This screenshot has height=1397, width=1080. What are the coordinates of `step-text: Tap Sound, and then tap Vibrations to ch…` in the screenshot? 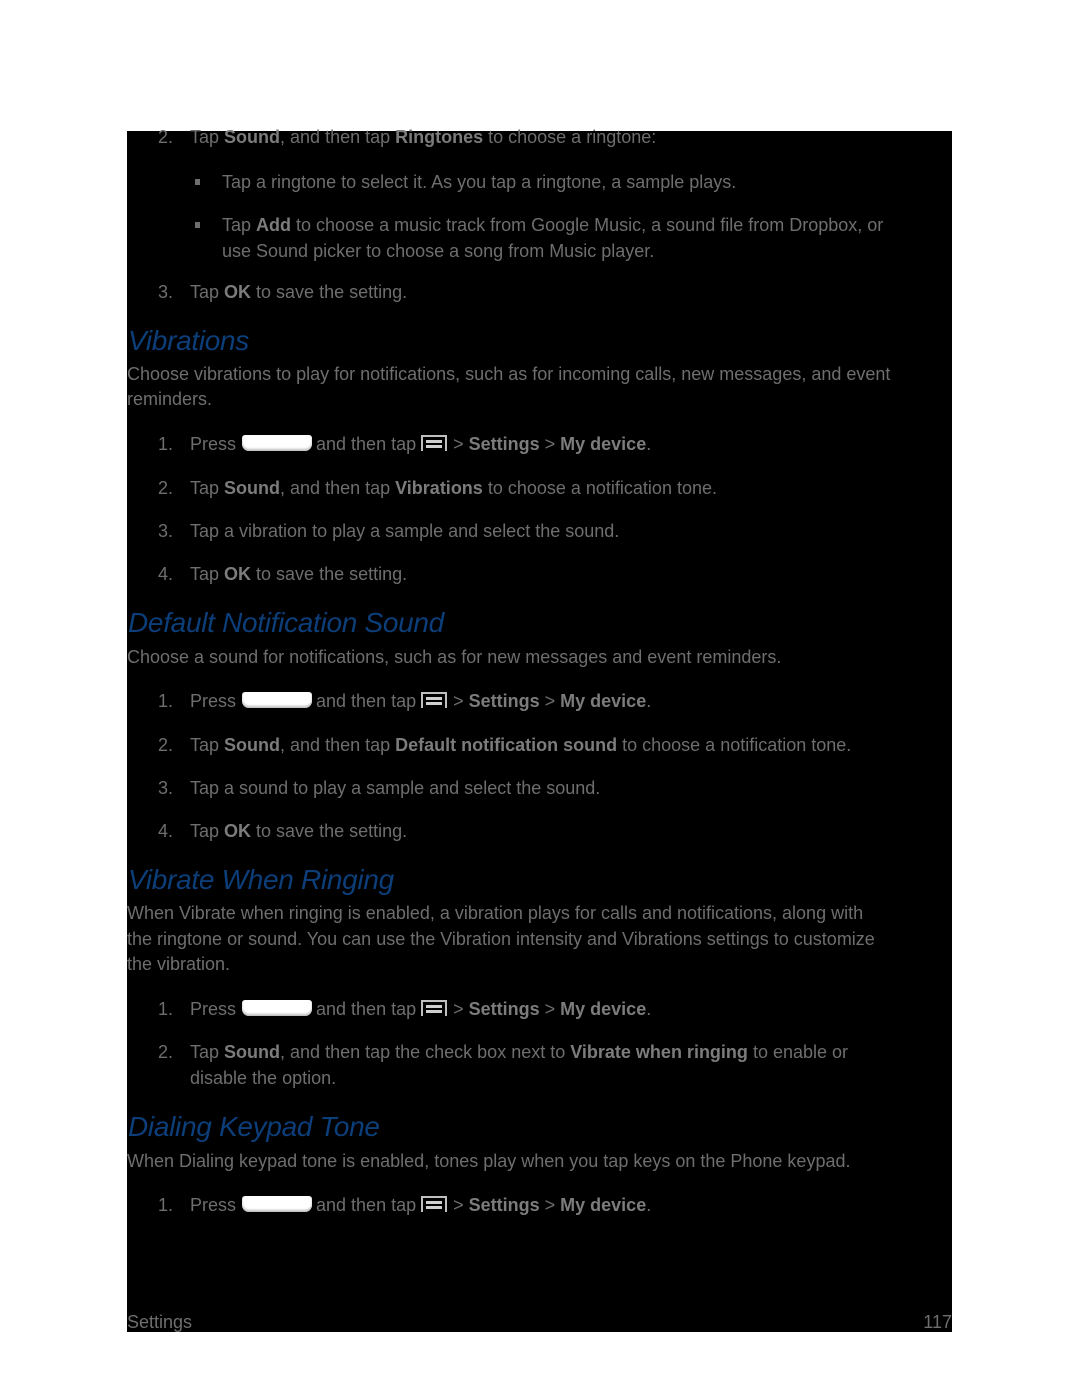 It's located at (453, 488).